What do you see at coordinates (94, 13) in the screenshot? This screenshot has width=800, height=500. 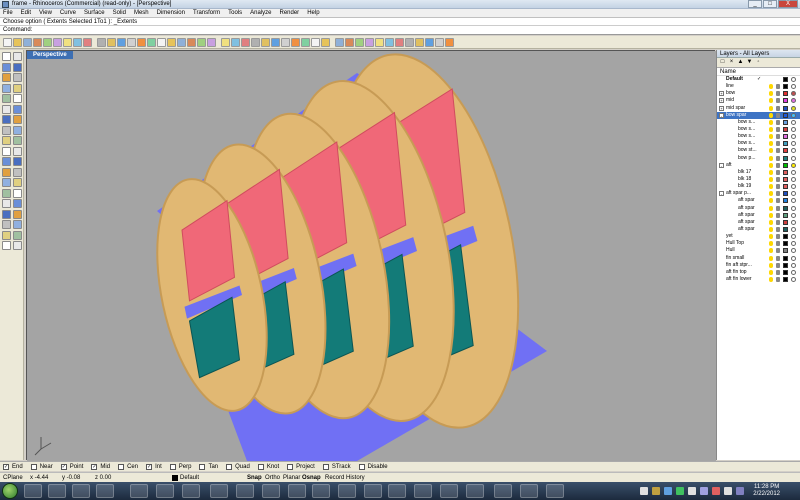 I see `menu-surface: Surface` at bounding box center [94, 13].